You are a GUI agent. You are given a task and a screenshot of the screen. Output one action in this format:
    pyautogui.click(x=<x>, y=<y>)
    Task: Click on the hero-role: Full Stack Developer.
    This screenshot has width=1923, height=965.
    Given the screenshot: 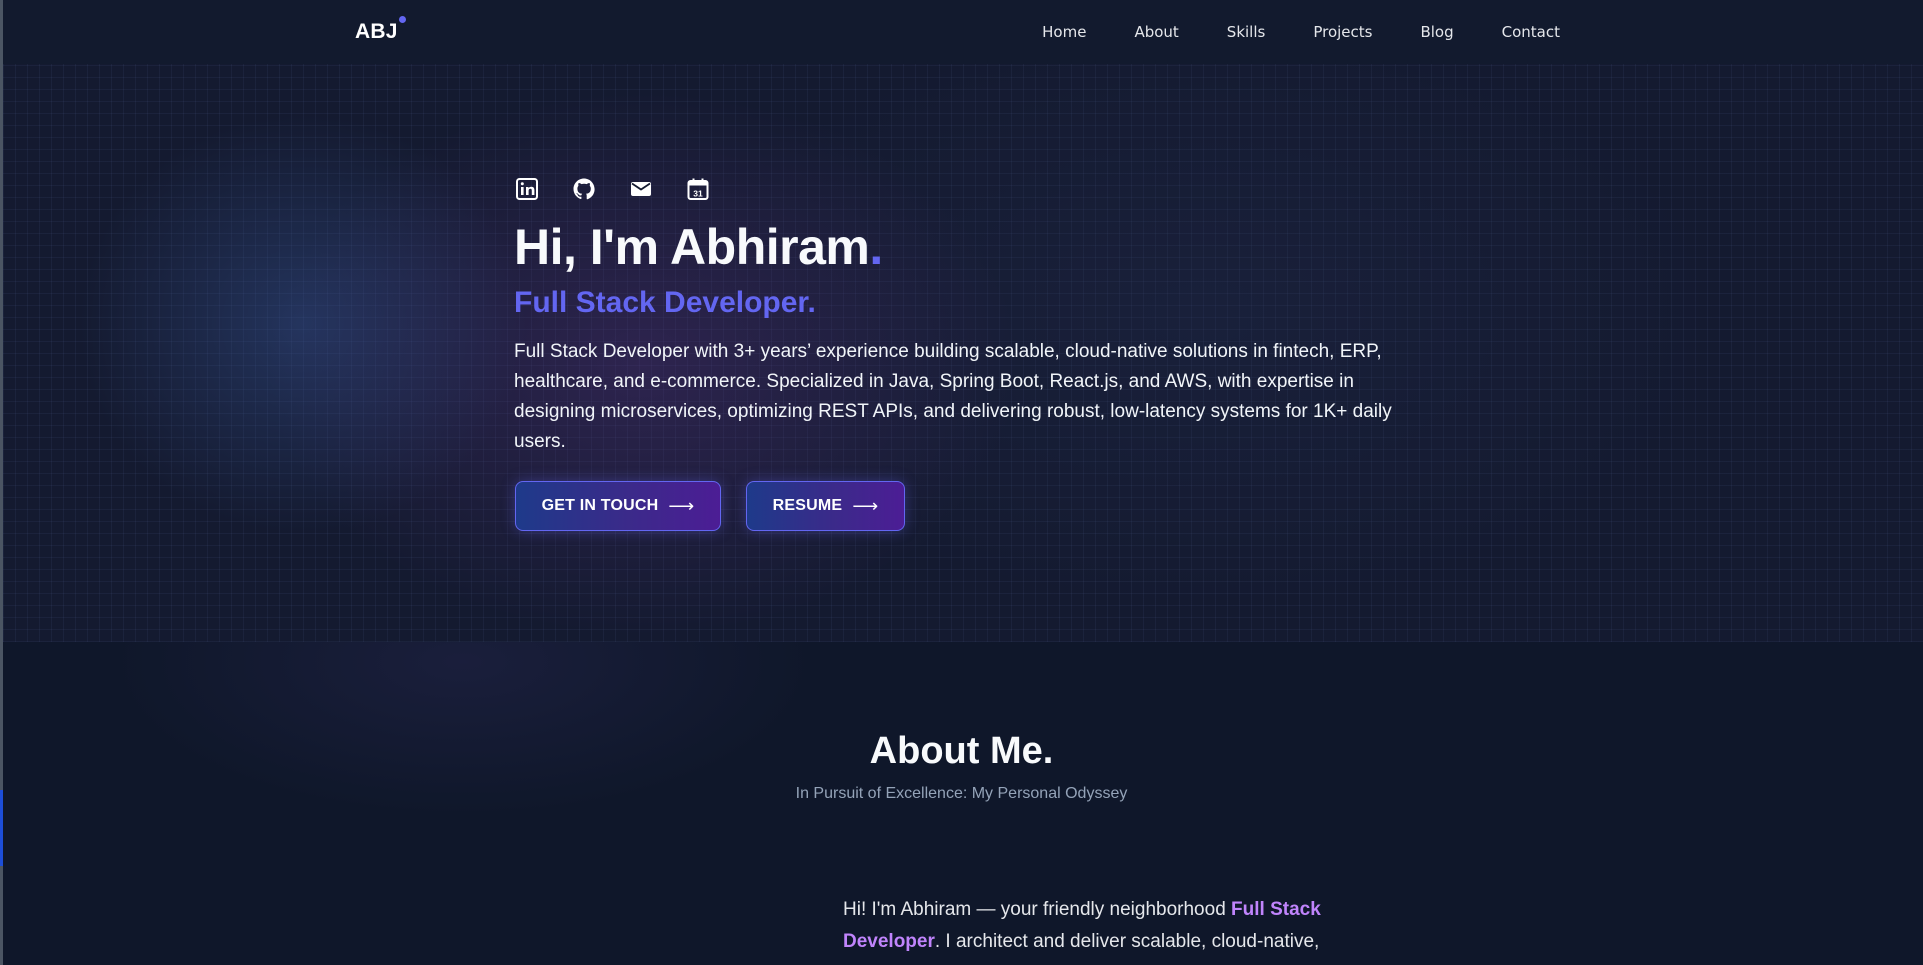 What is the action you would take?
    pyautogui.click(x=665, y=302)
    